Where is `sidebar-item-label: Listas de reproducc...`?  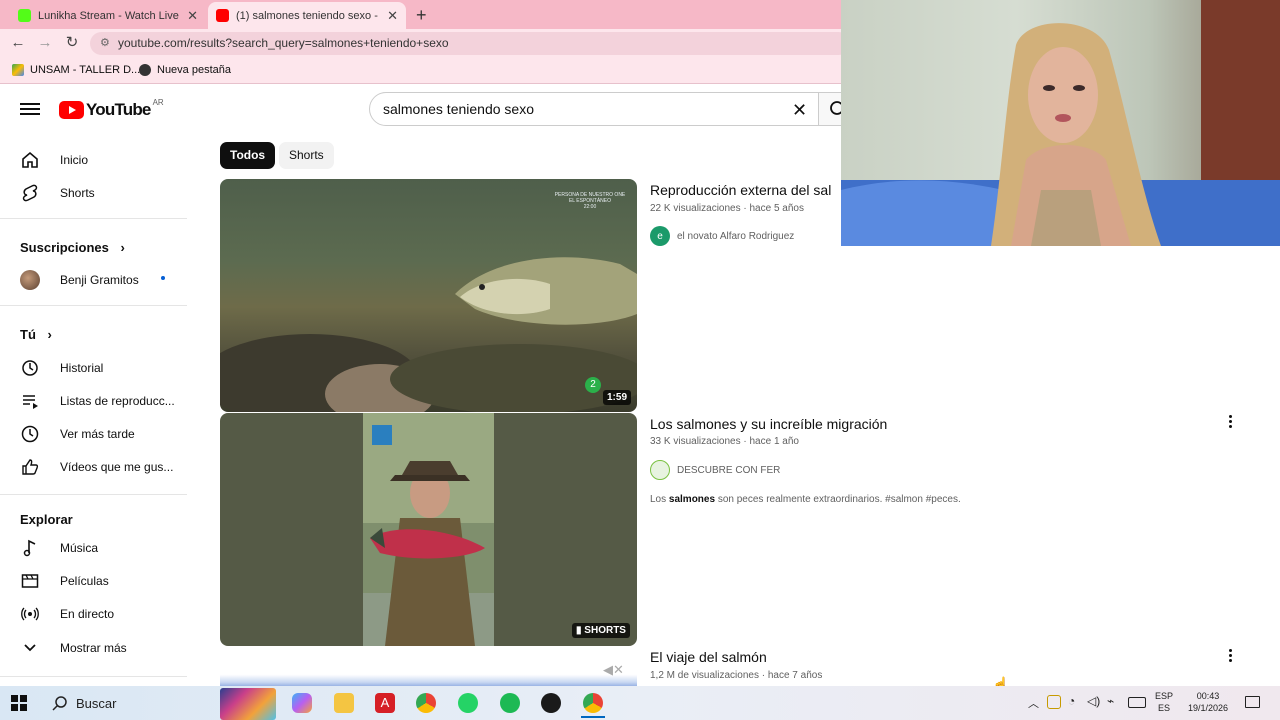 sidebar-item-label: Listas de reproducc... is located at coordinates (117, 401).